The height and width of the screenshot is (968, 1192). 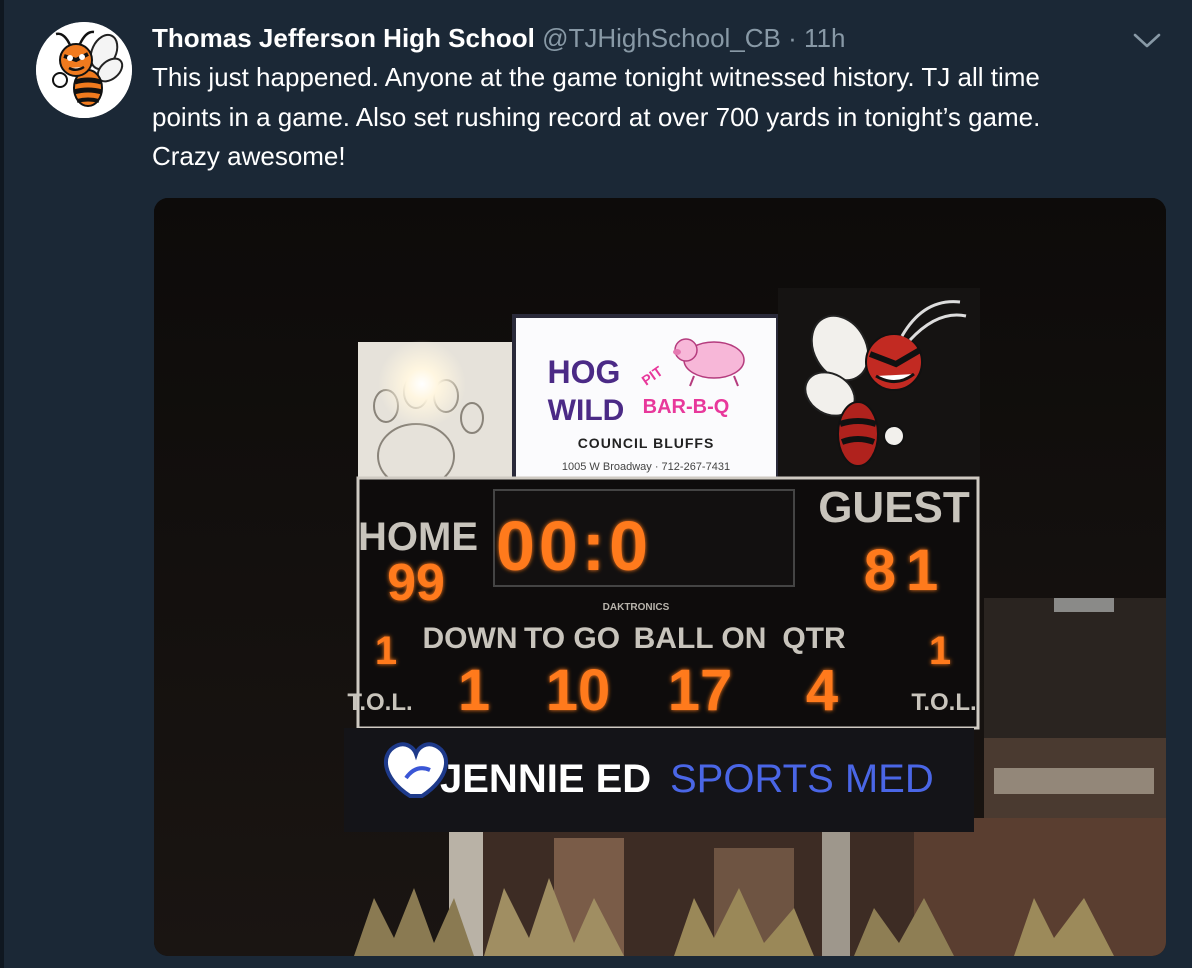 What do you see at coordinates (578, 690) in the screenshot?
I see `togo-value: 10` at bounding box center [578, 690].